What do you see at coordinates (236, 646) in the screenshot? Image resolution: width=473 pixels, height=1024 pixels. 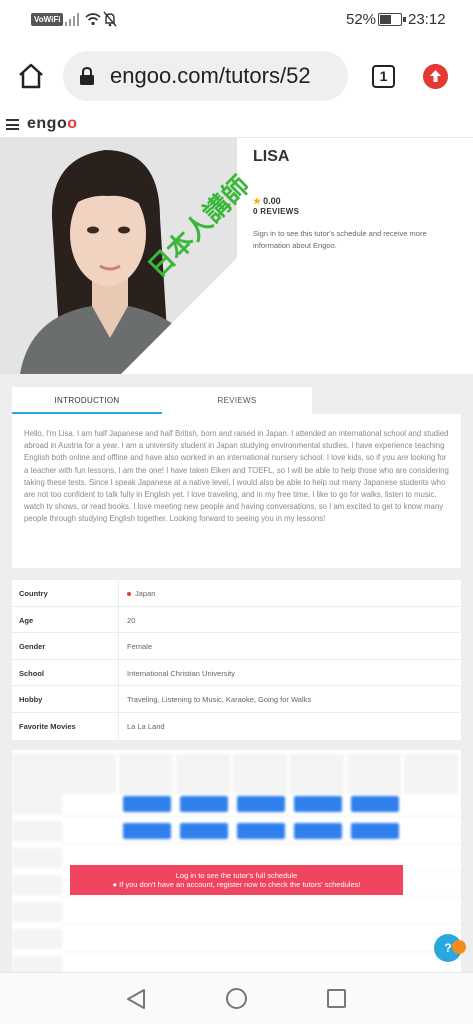 I see `detail-row-gender: Gender Female` at bounding box center [236, 646].